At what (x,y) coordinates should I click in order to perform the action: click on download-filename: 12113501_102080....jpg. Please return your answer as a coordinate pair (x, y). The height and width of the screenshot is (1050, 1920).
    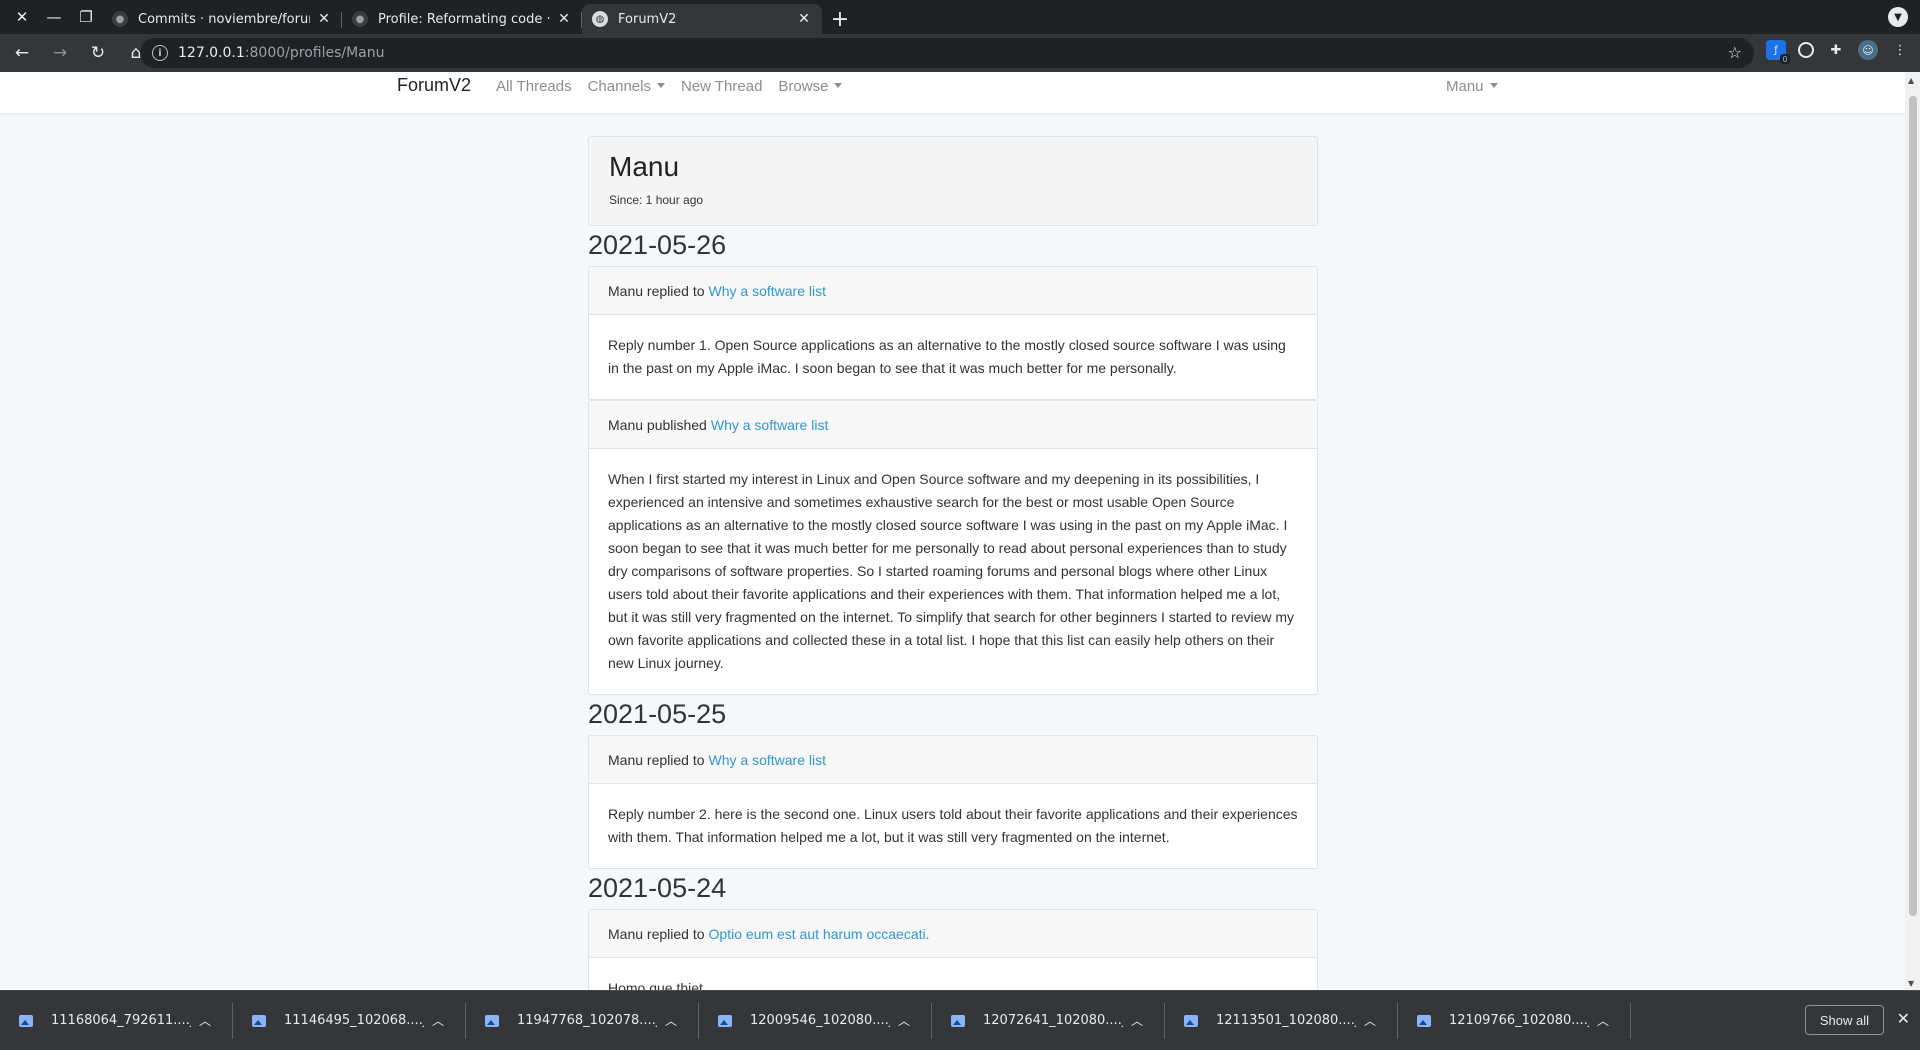
    Looking at the image, I should click on (1286, 1020).